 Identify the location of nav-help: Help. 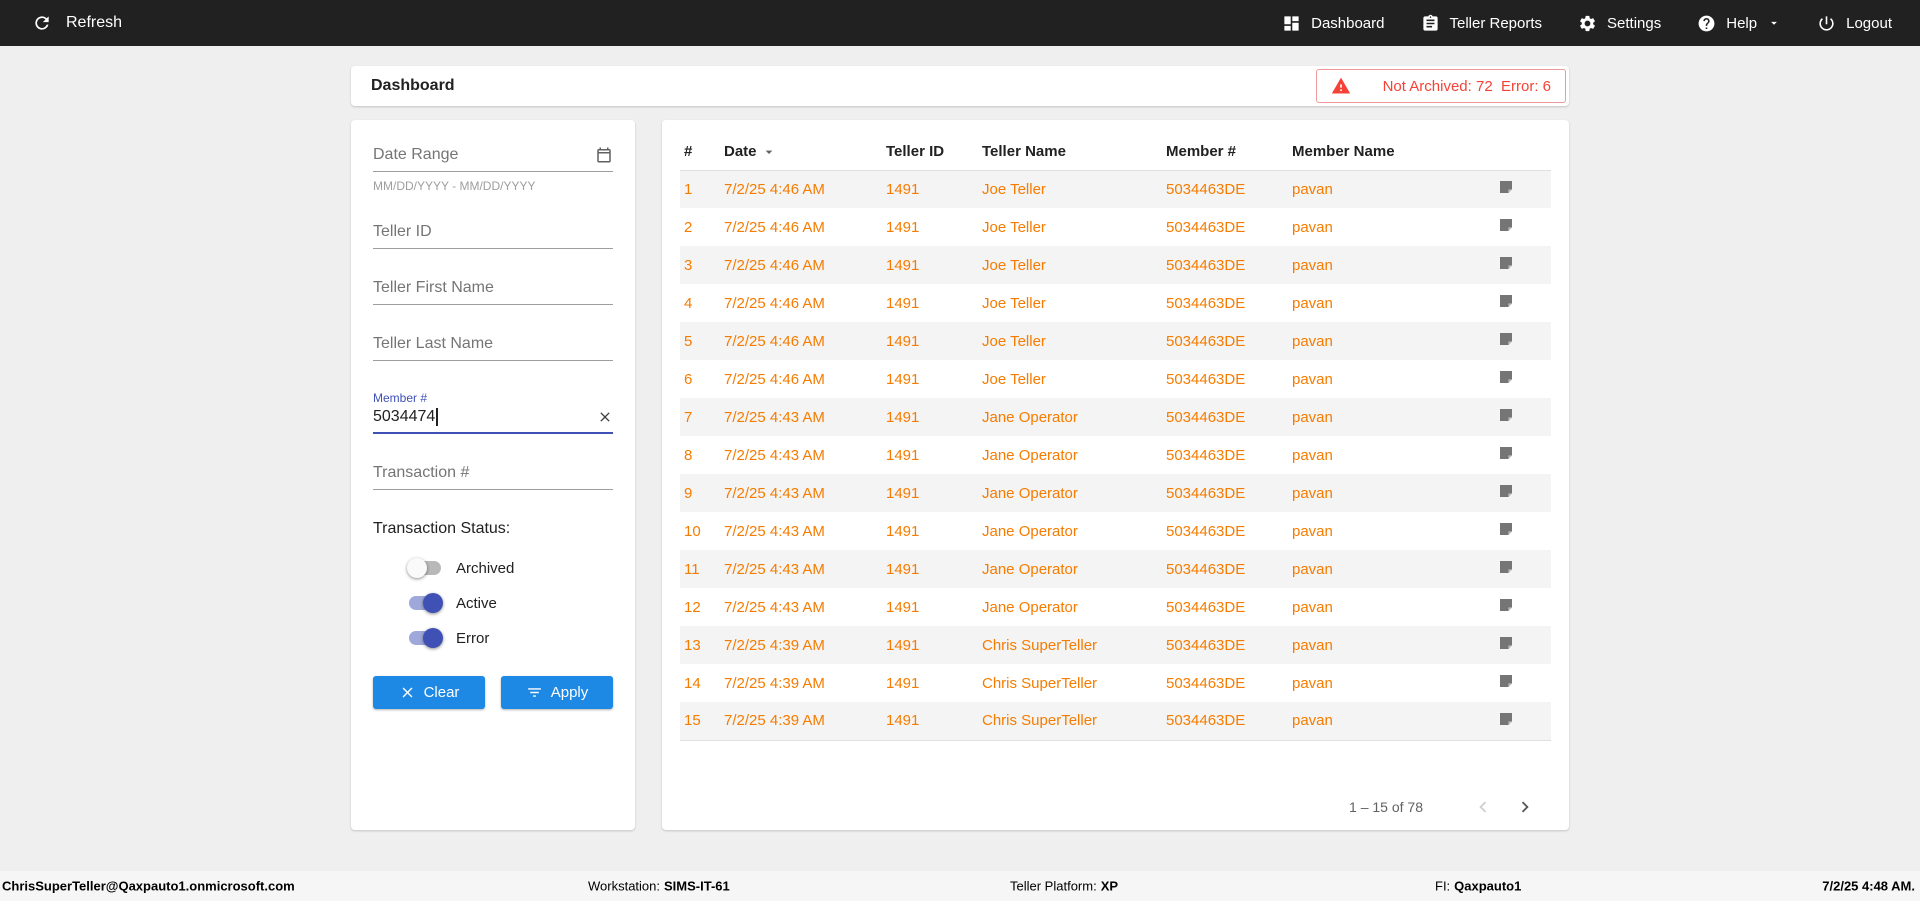
(1739, 23).